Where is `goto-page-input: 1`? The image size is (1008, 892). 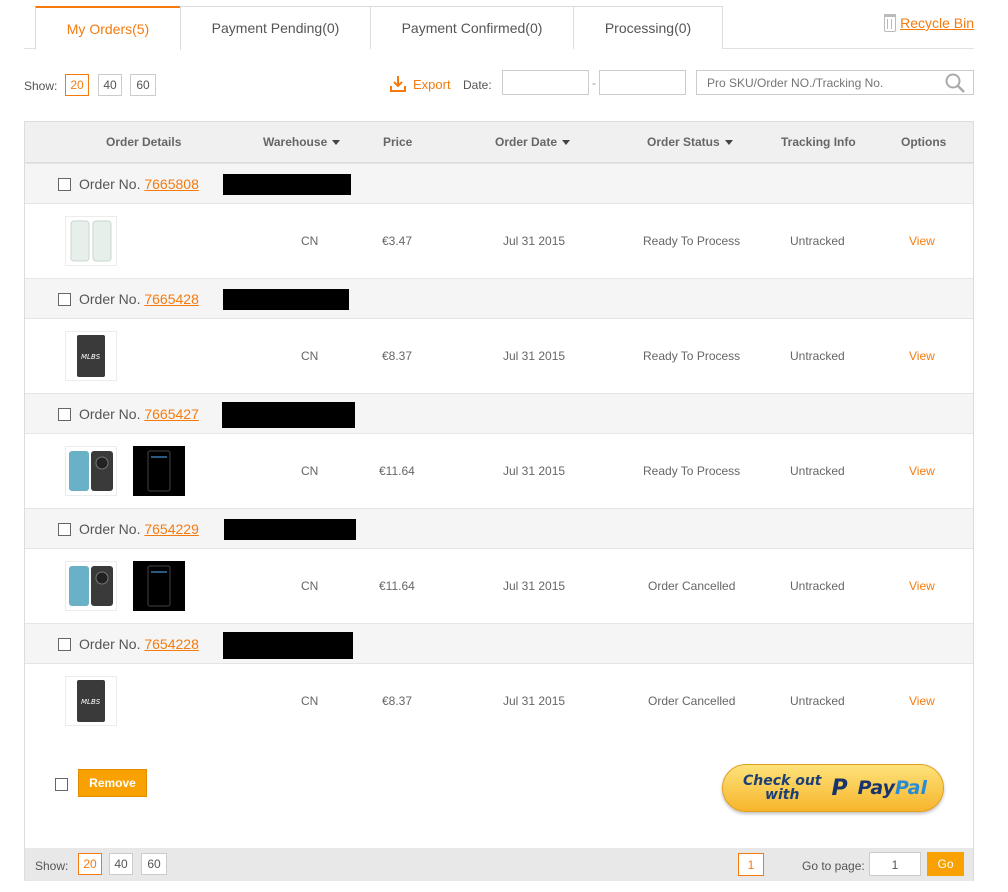
goto-page-input: 1 is located at coordinates (895, 864).